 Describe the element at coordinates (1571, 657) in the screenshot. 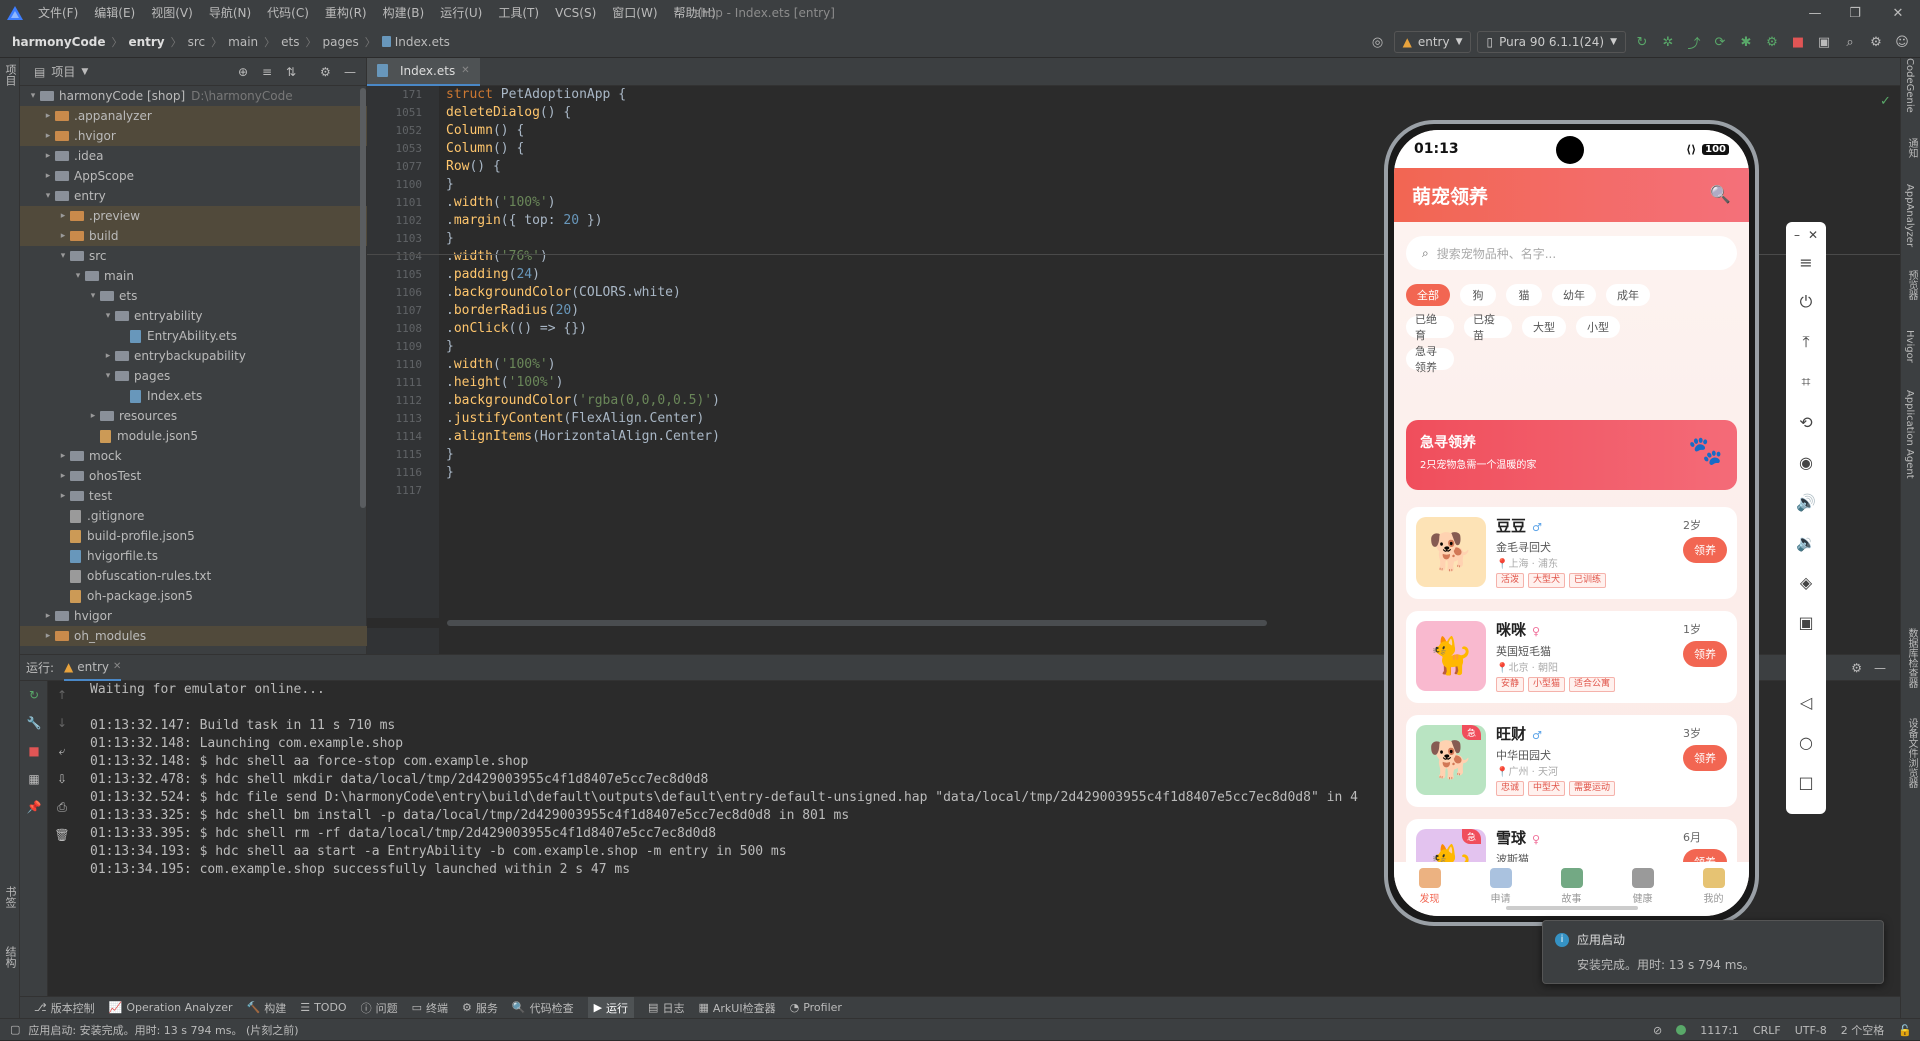

I see `pet-card: 🐈 咪咪 ♀ 英国短毛猫 📍北京 · 朝阳 安静 小型猫 适合公寓 1岁 领养` at that location.